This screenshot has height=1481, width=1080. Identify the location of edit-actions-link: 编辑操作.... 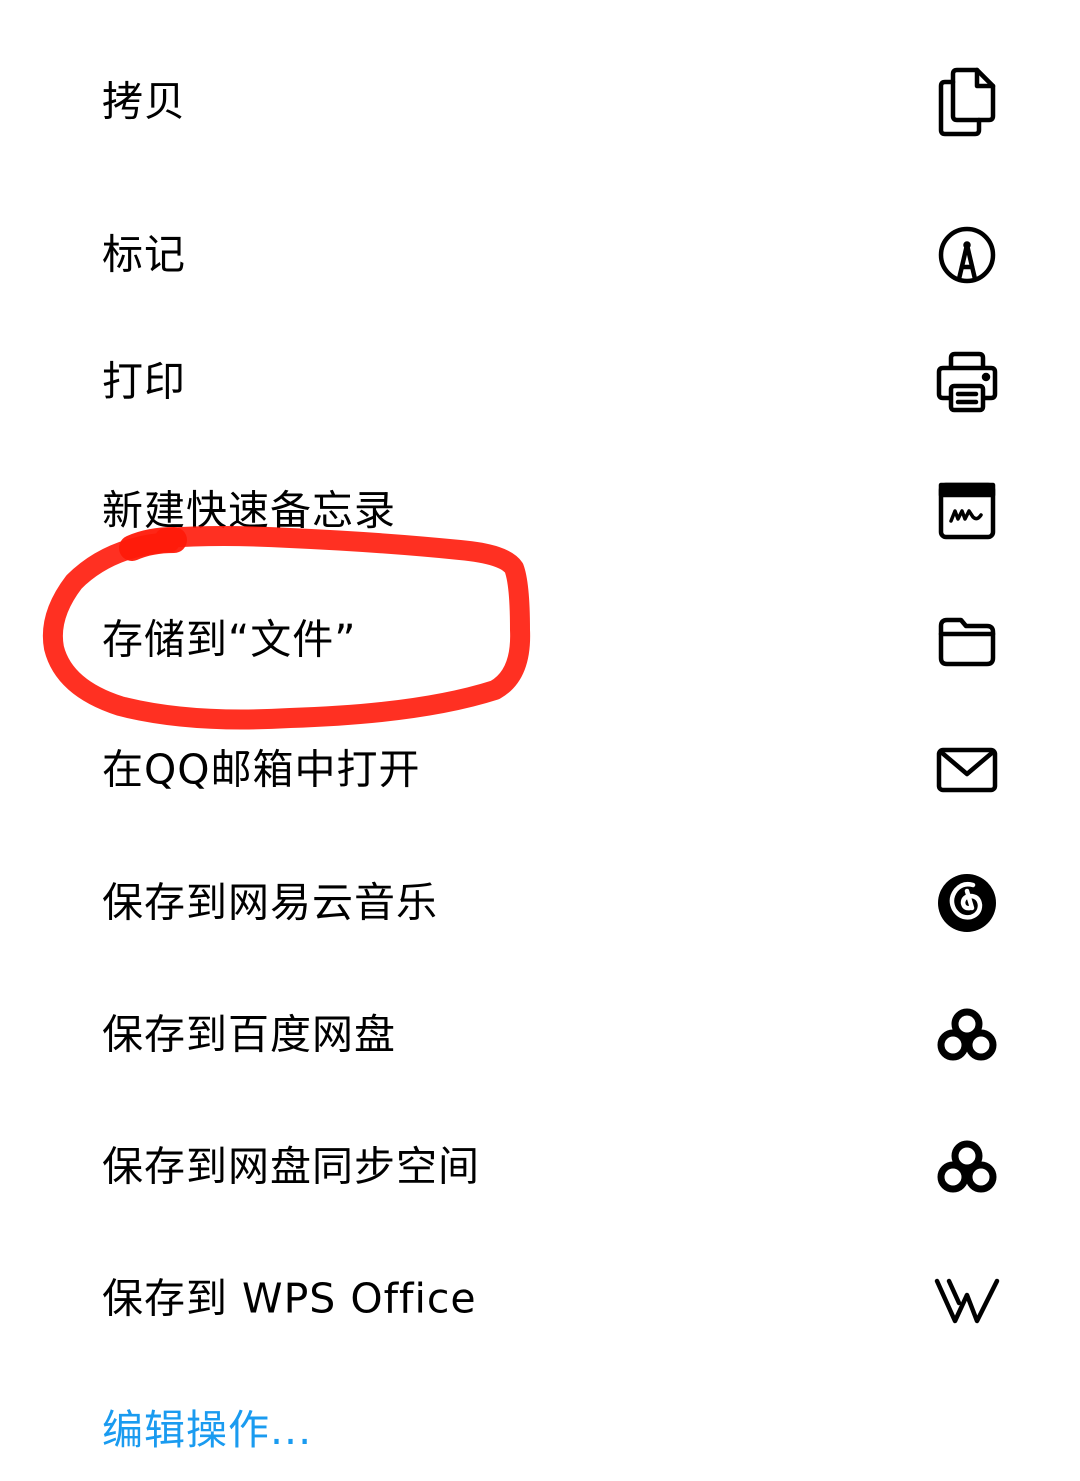
(207, 1430).